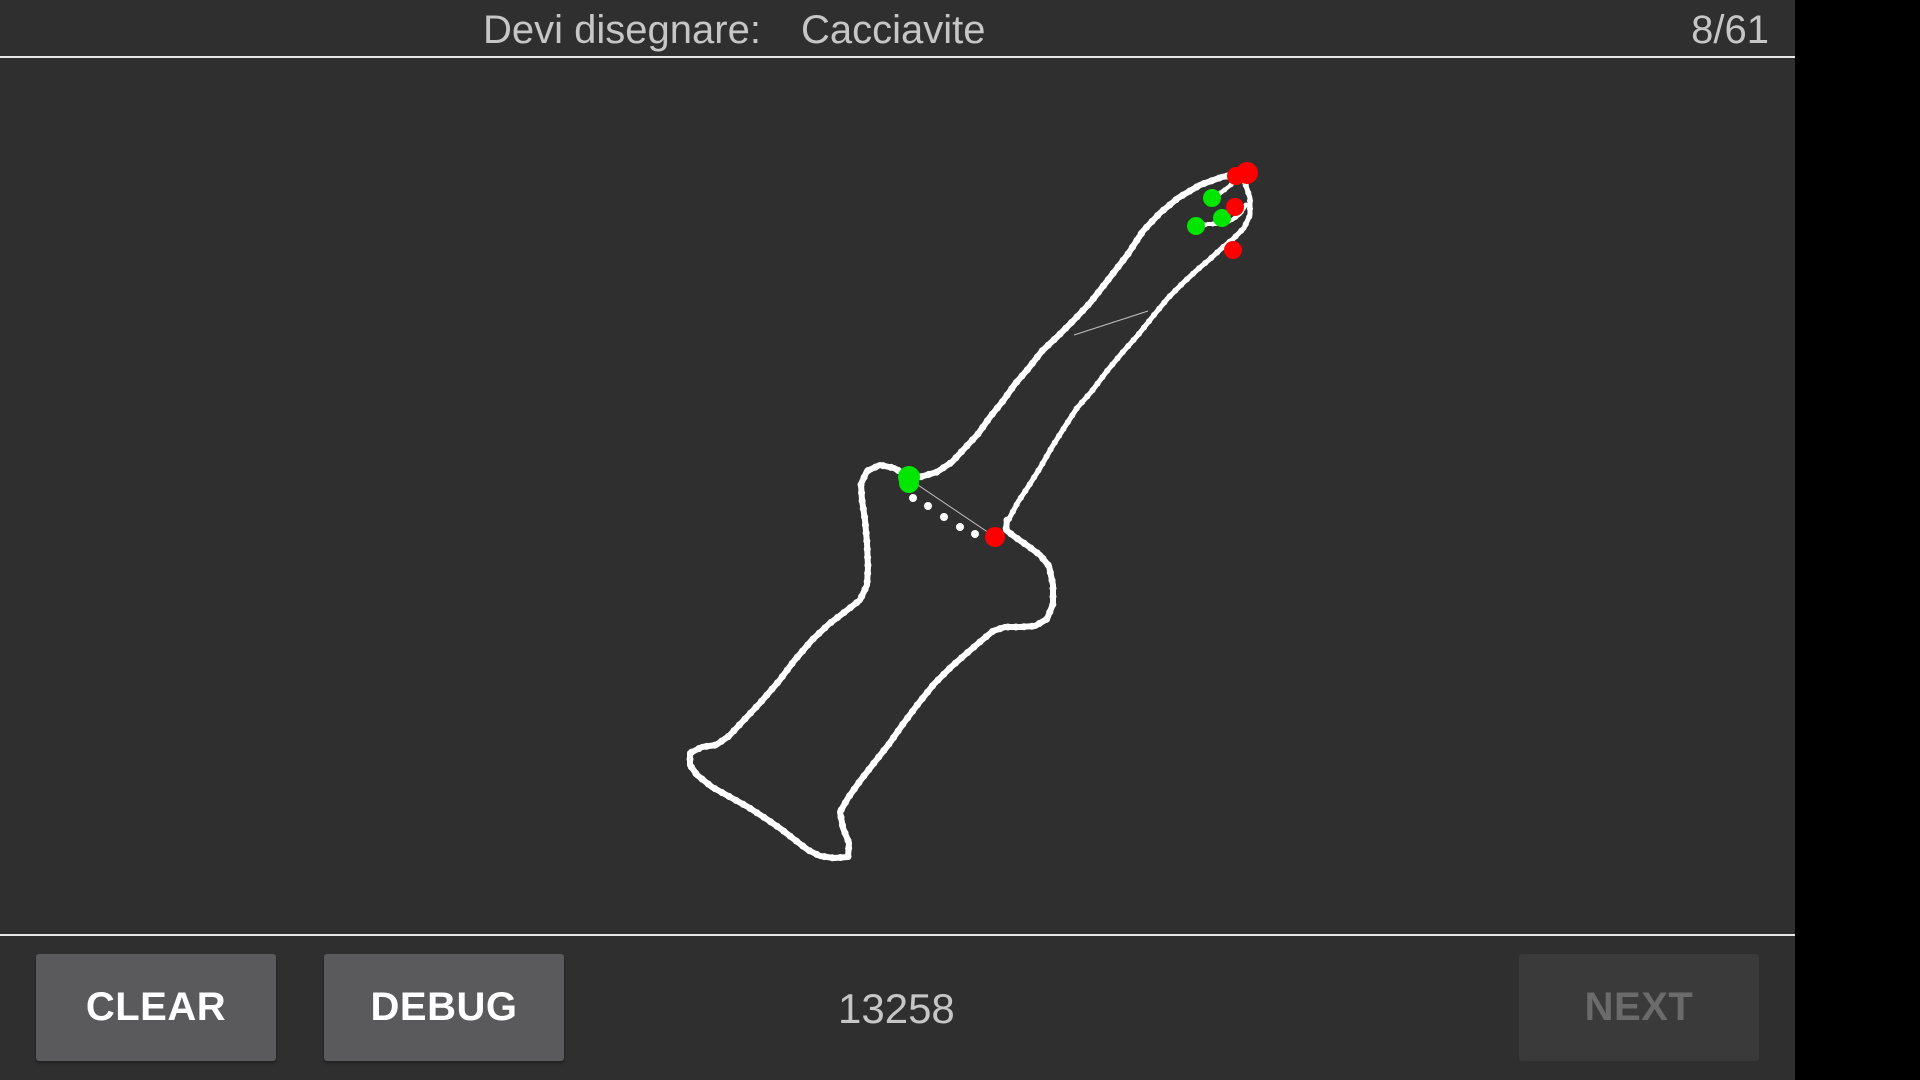 This screenshot has width=1920, height=1080. Describe the element at coordinates (1639, 1007) in the screenshot. I see `next-button: NEXT` at that location.